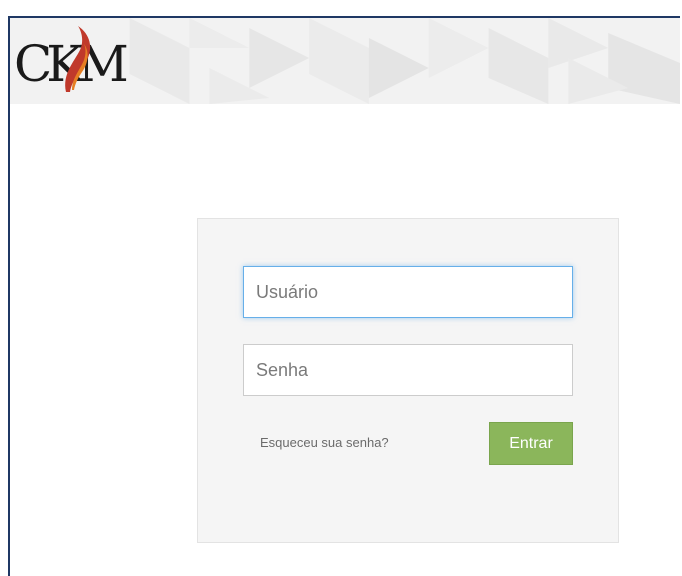  I want to click on login-button: Entrar, so click(531, 443).